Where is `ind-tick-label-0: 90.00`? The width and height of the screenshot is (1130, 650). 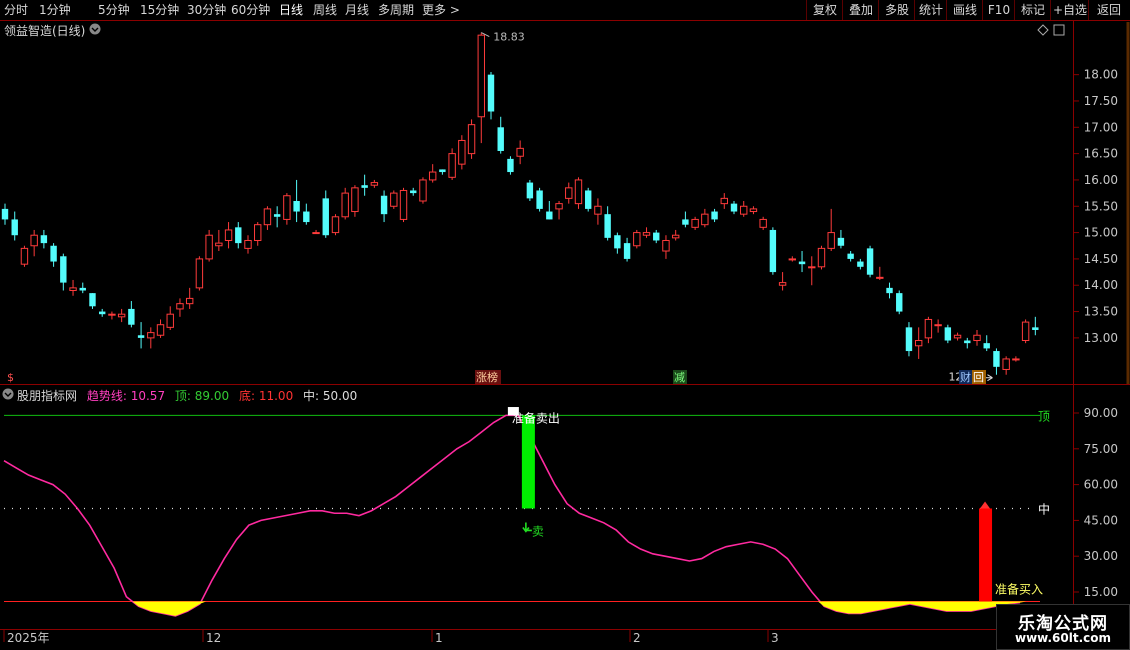 ind-tick-label-0: 90.00 is located at coordinates (1101, 413).